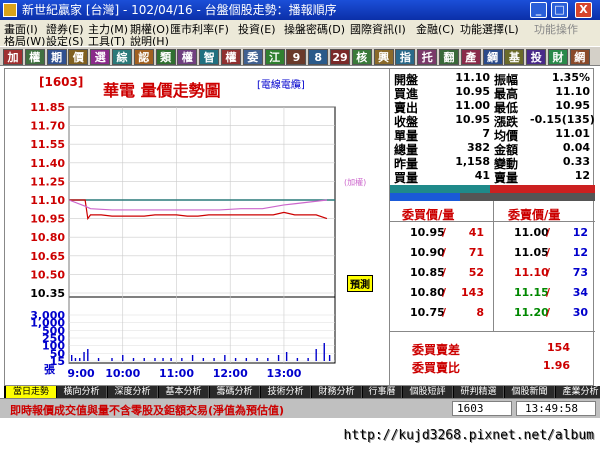  Describe the element at coordinates (538, 10) in the screenshot. I see `minimize-button: _` at that location.